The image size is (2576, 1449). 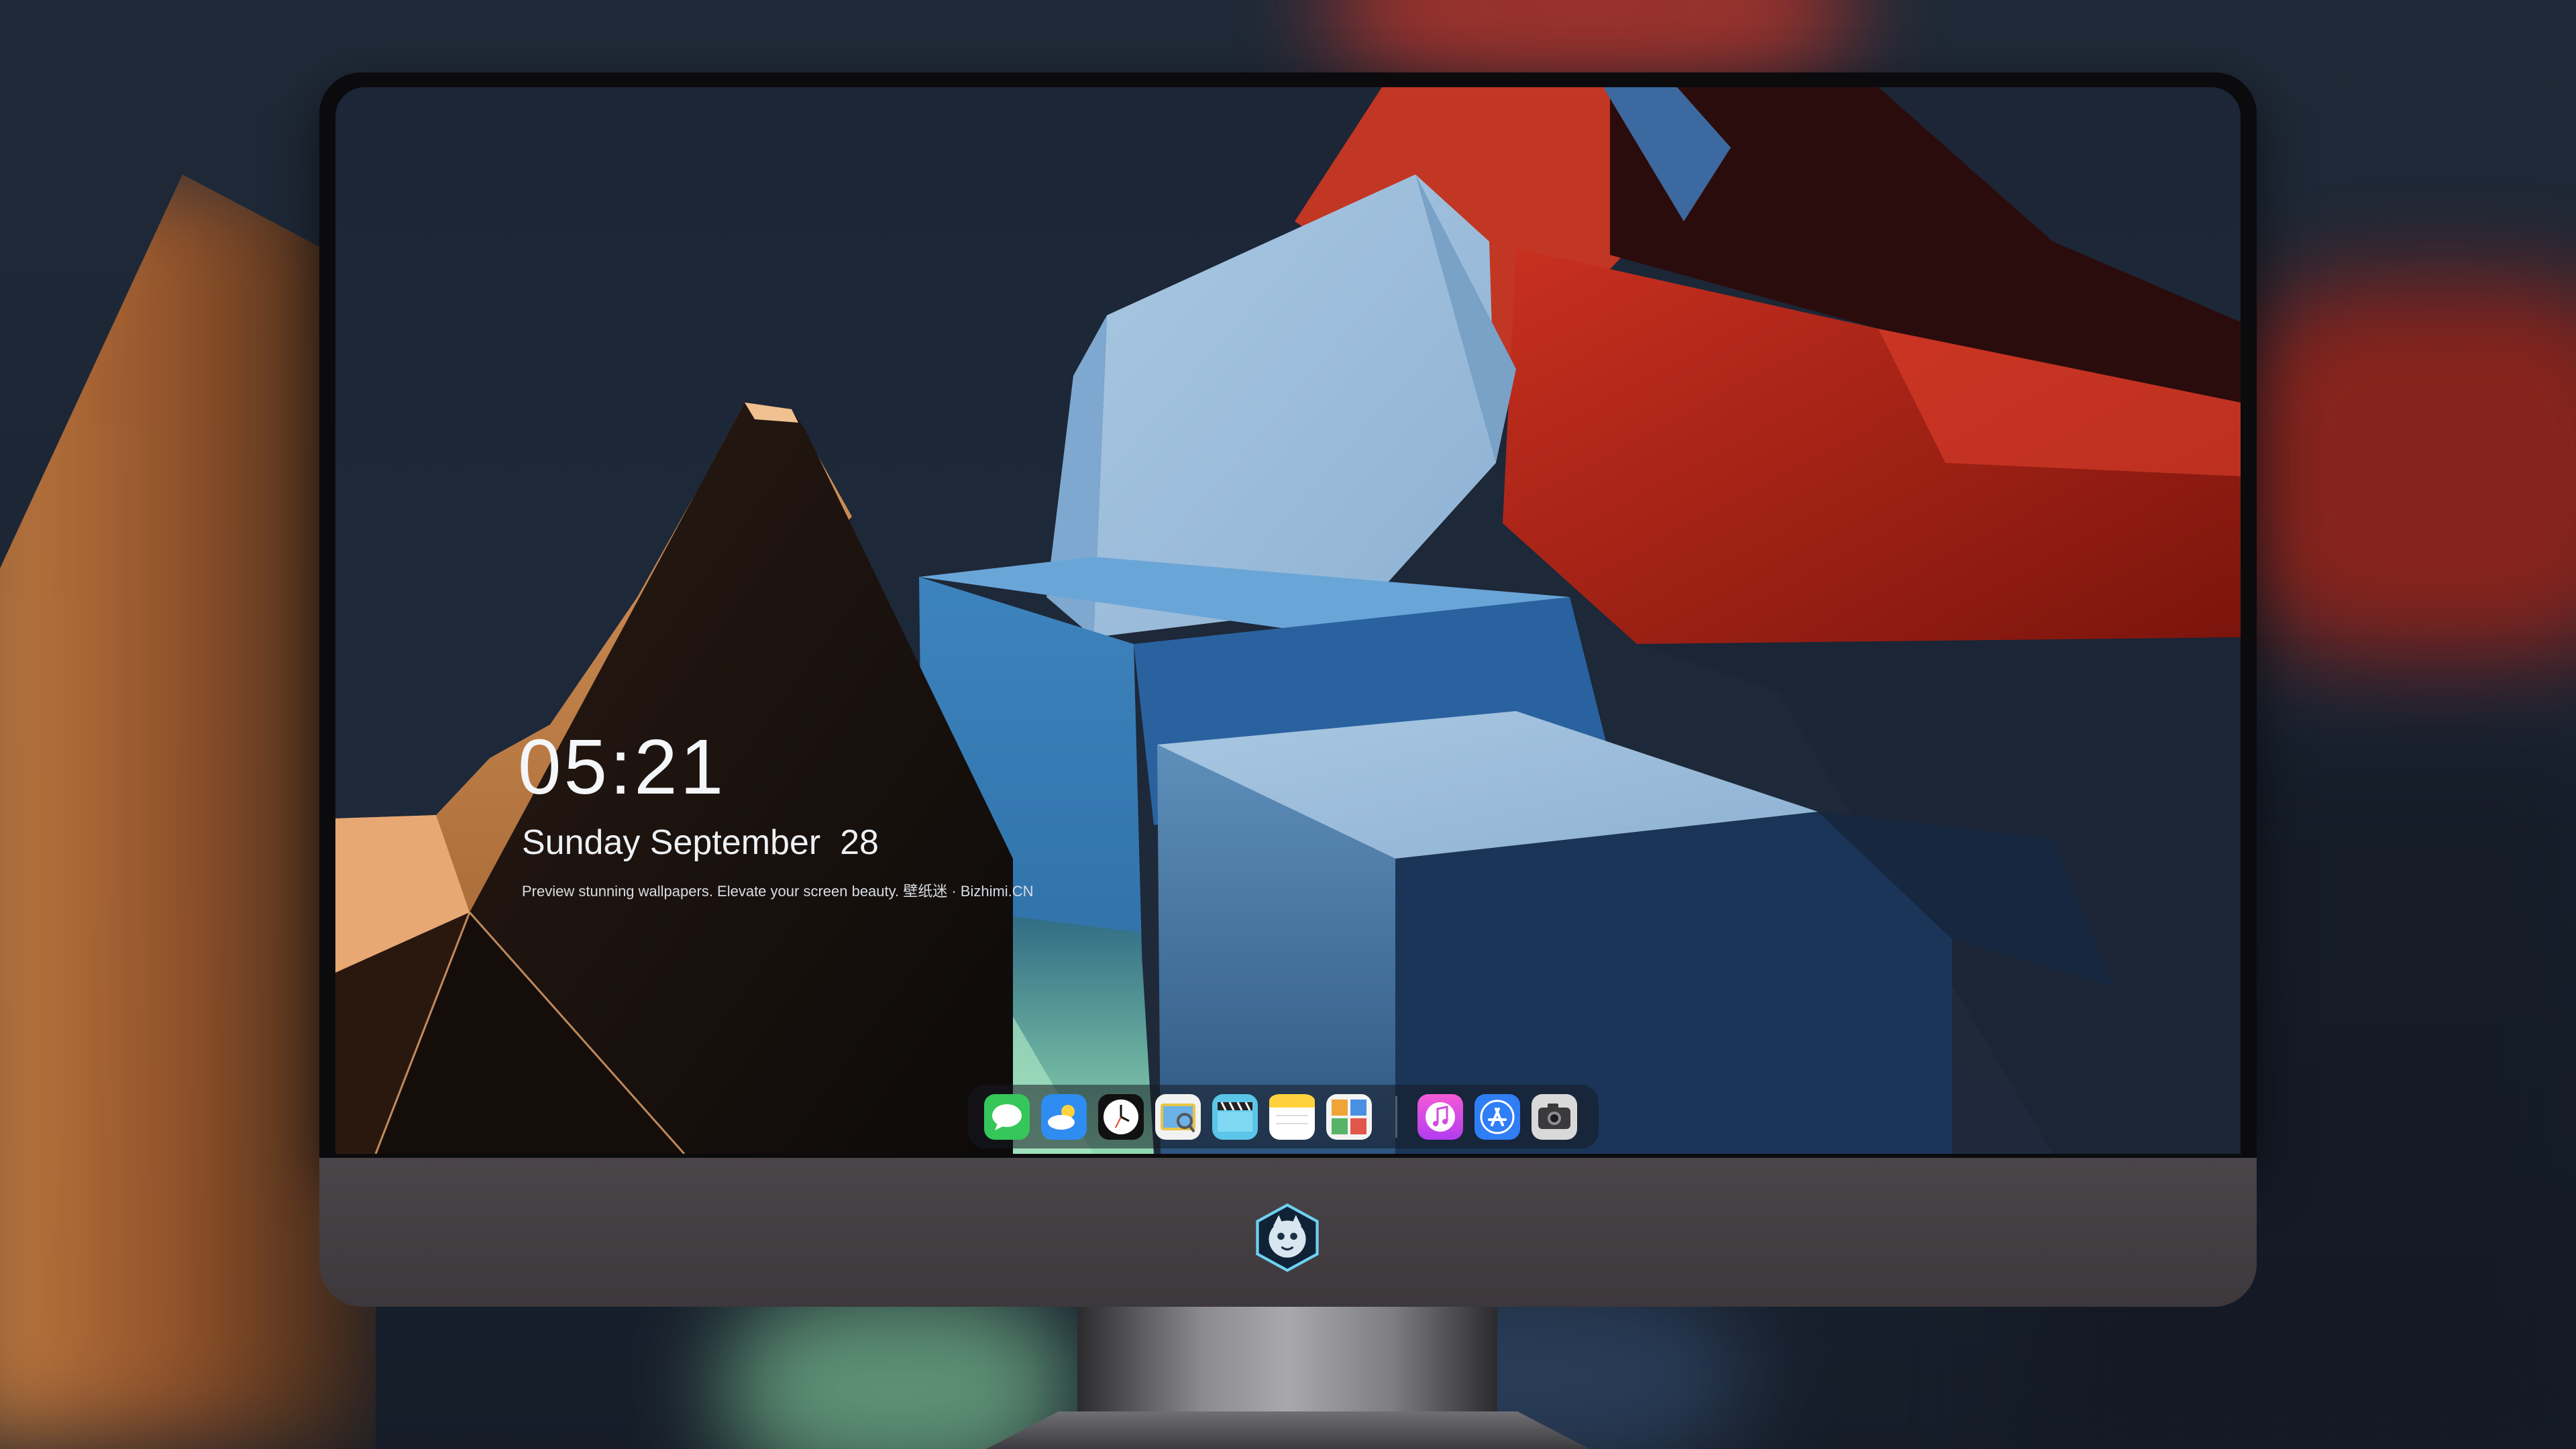 I want to click on monitor-stand, so click(x=1287, y=1359).